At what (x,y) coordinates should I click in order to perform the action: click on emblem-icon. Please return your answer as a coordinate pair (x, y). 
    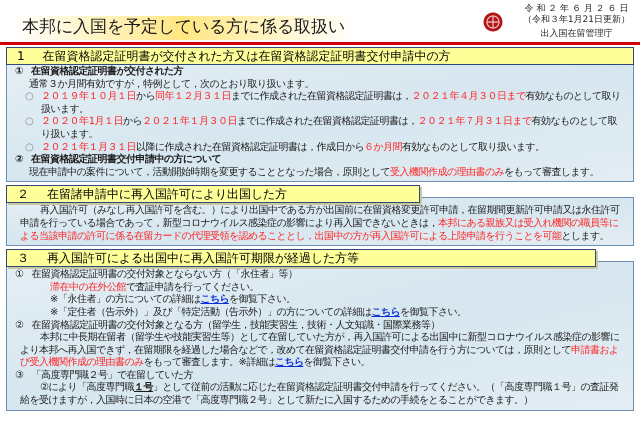
    Looking at the image, I should click on (492, 22).